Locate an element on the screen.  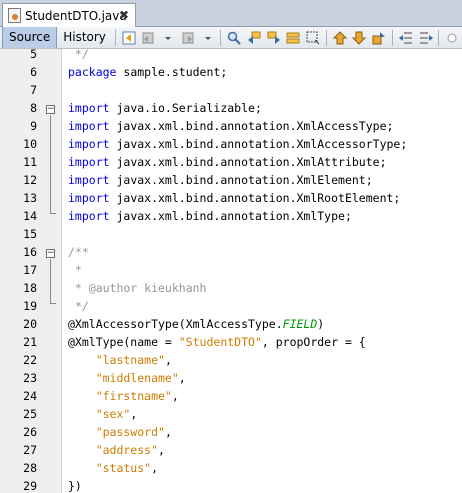
code-line: 8 import java.io.Serializable; is located at coordinates (231, 108).